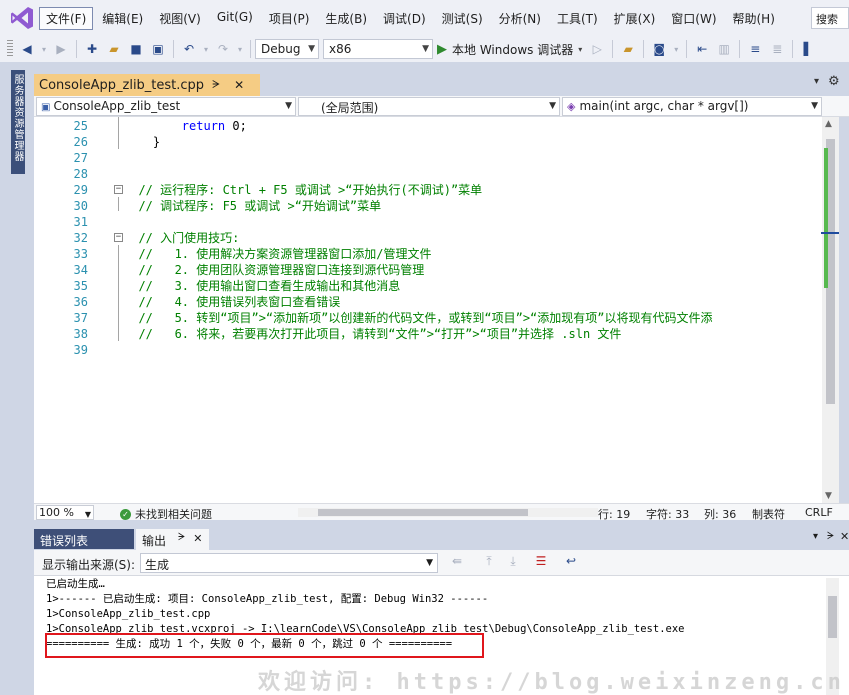  What do you see at coordinates (22, 18) in the screenshot?
I see `visual-studio-logo-icon` at bounding box center [22, 18].